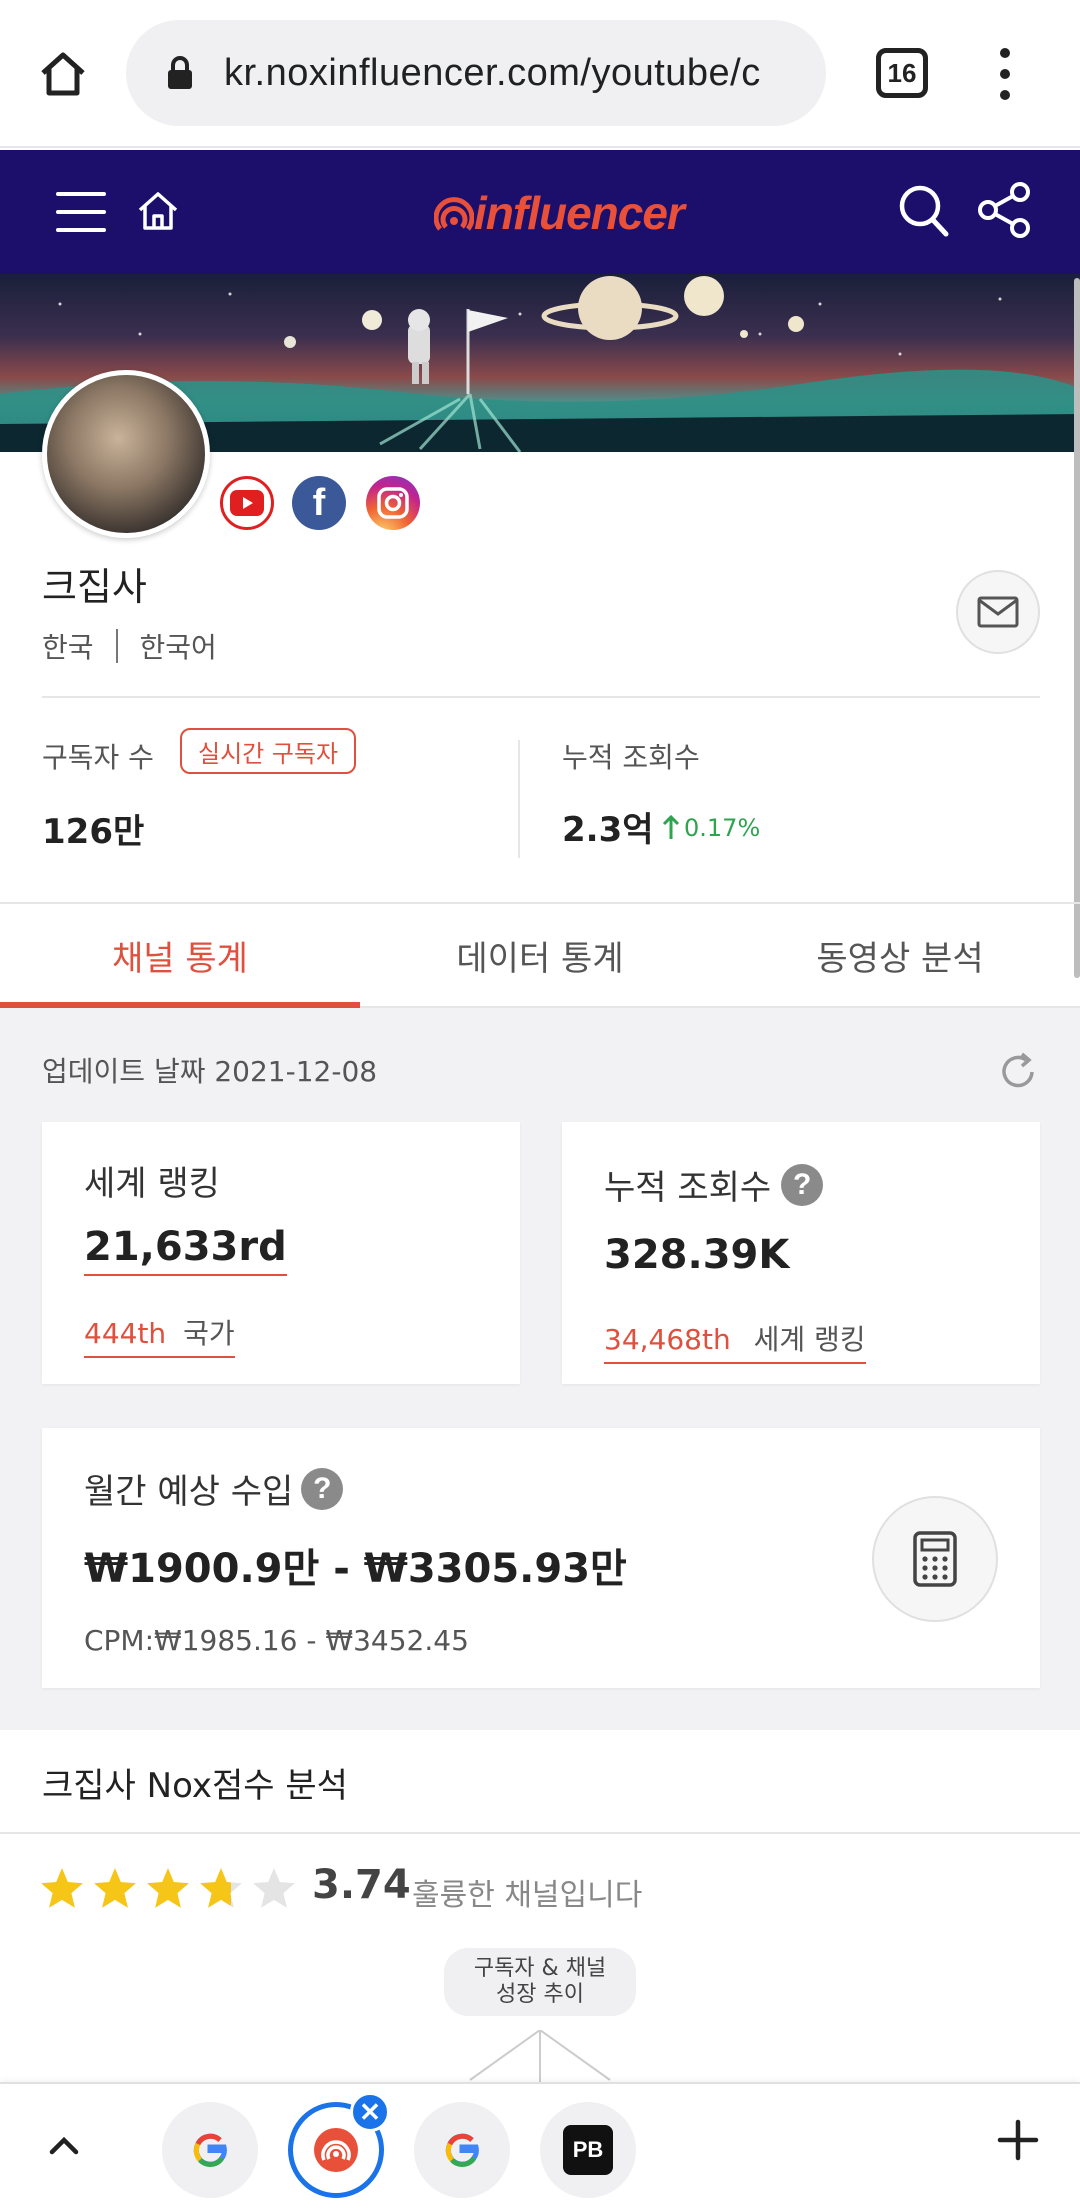  I want to click on subscribers-value: 126만, so click(93, 832).